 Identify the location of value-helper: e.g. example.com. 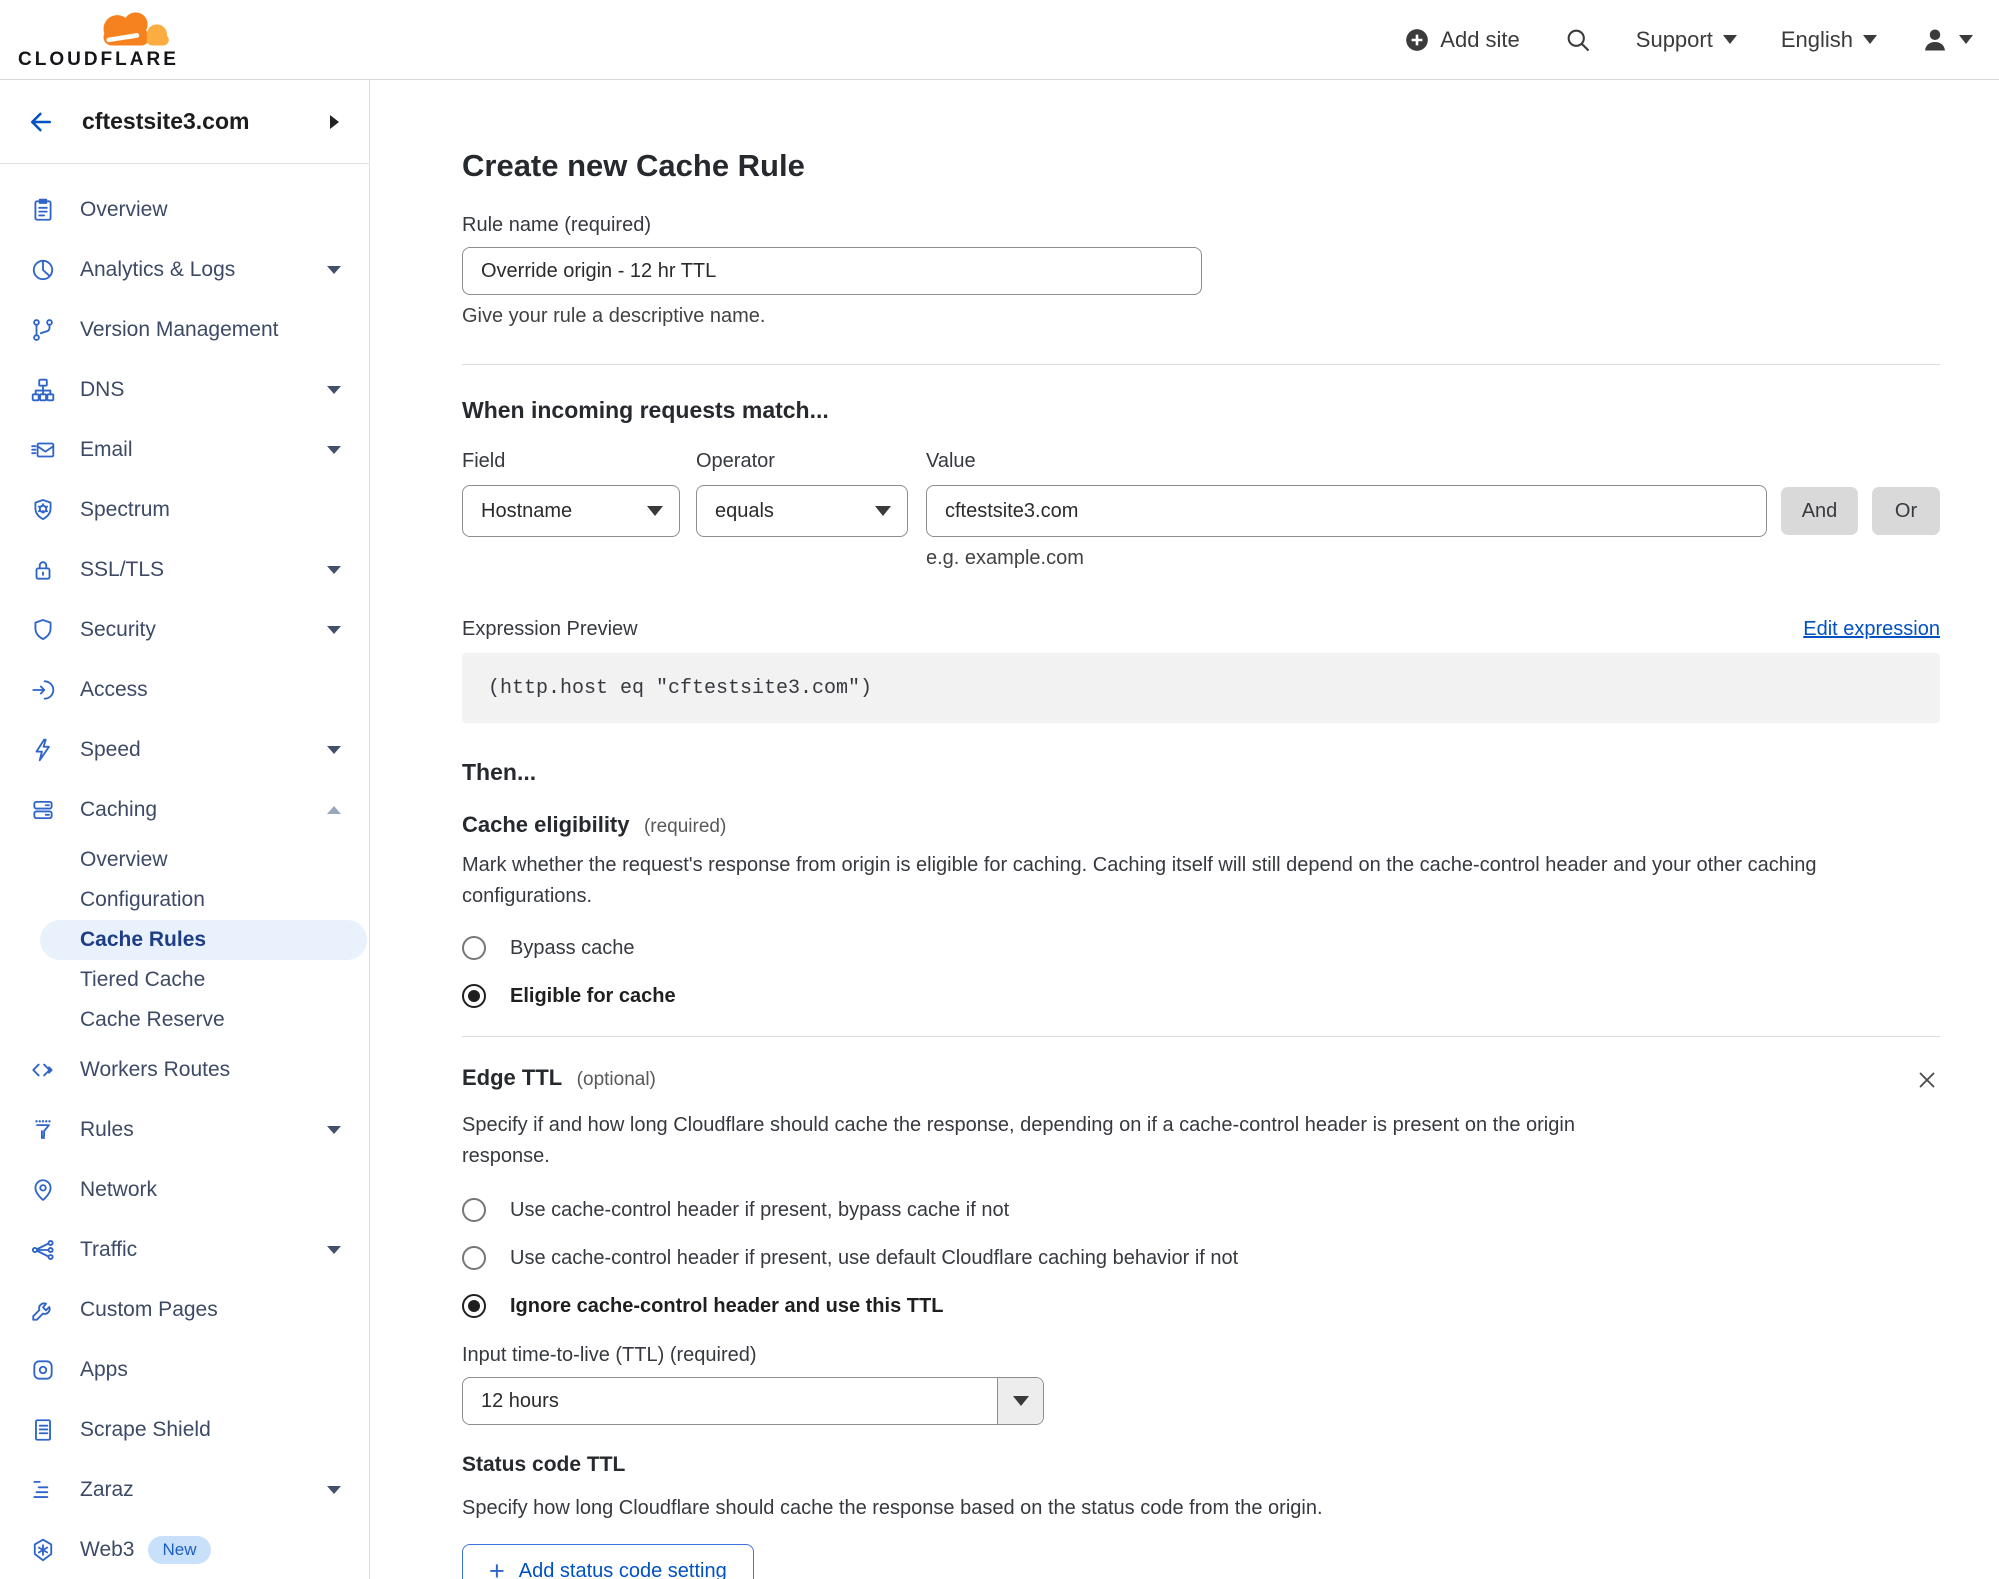
(1005, 558).